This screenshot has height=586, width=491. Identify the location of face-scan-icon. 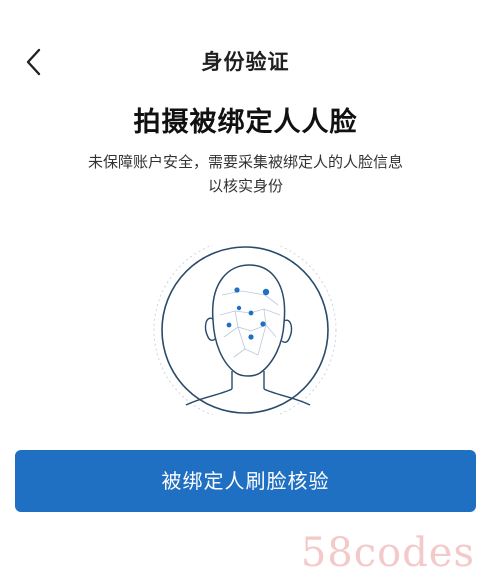
(245, 330).